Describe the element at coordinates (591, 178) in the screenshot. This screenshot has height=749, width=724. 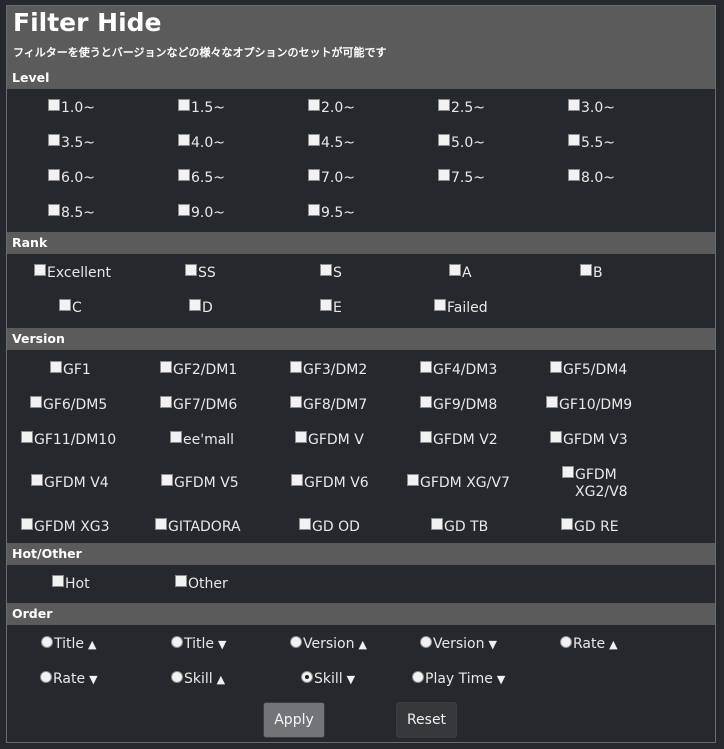
I see `level-option: 8.0~` at that location.